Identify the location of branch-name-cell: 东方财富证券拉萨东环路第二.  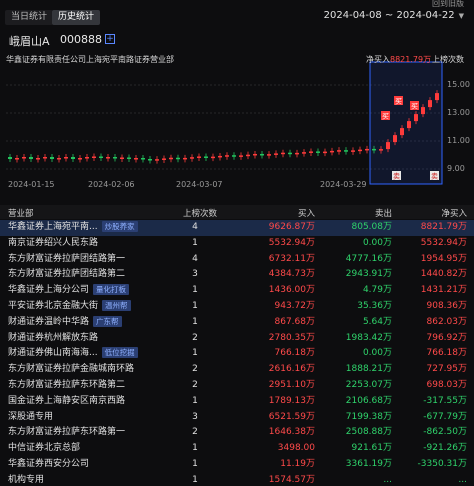
(93, 386).